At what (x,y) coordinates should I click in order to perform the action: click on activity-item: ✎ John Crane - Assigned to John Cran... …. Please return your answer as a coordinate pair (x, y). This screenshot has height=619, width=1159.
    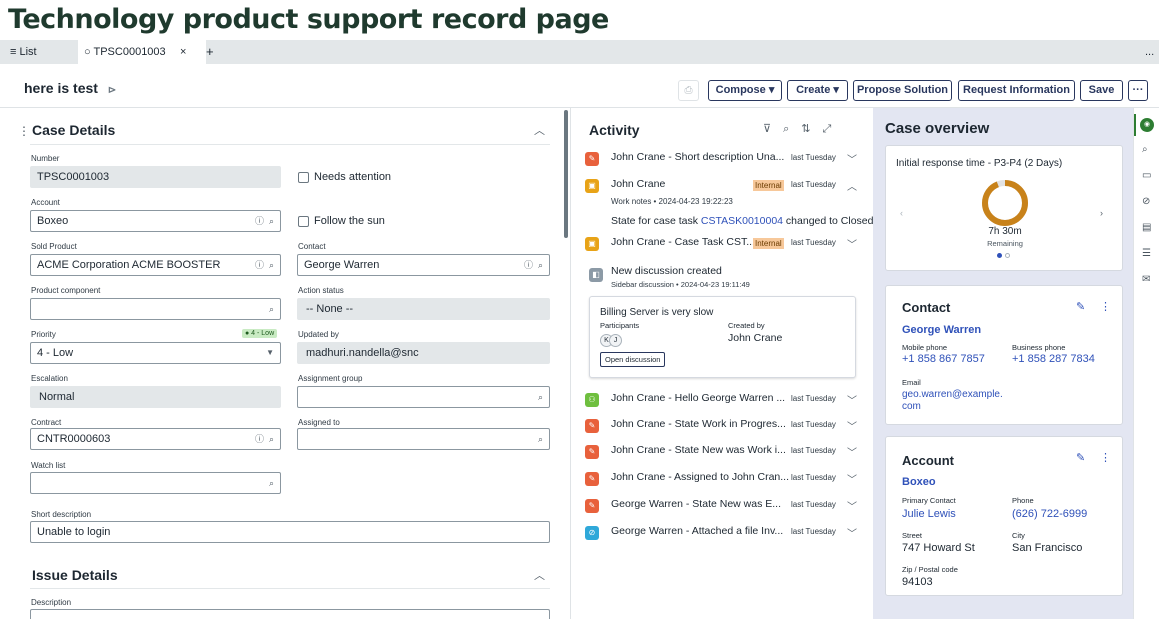
    Looking at the image, I should click on (727, 480).